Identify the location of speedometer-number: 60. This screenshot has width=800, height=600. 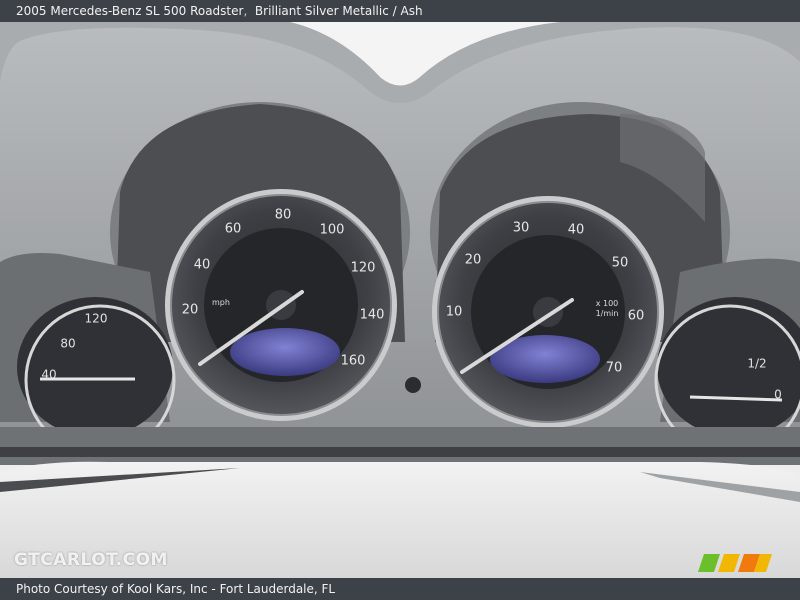
(233, 229).